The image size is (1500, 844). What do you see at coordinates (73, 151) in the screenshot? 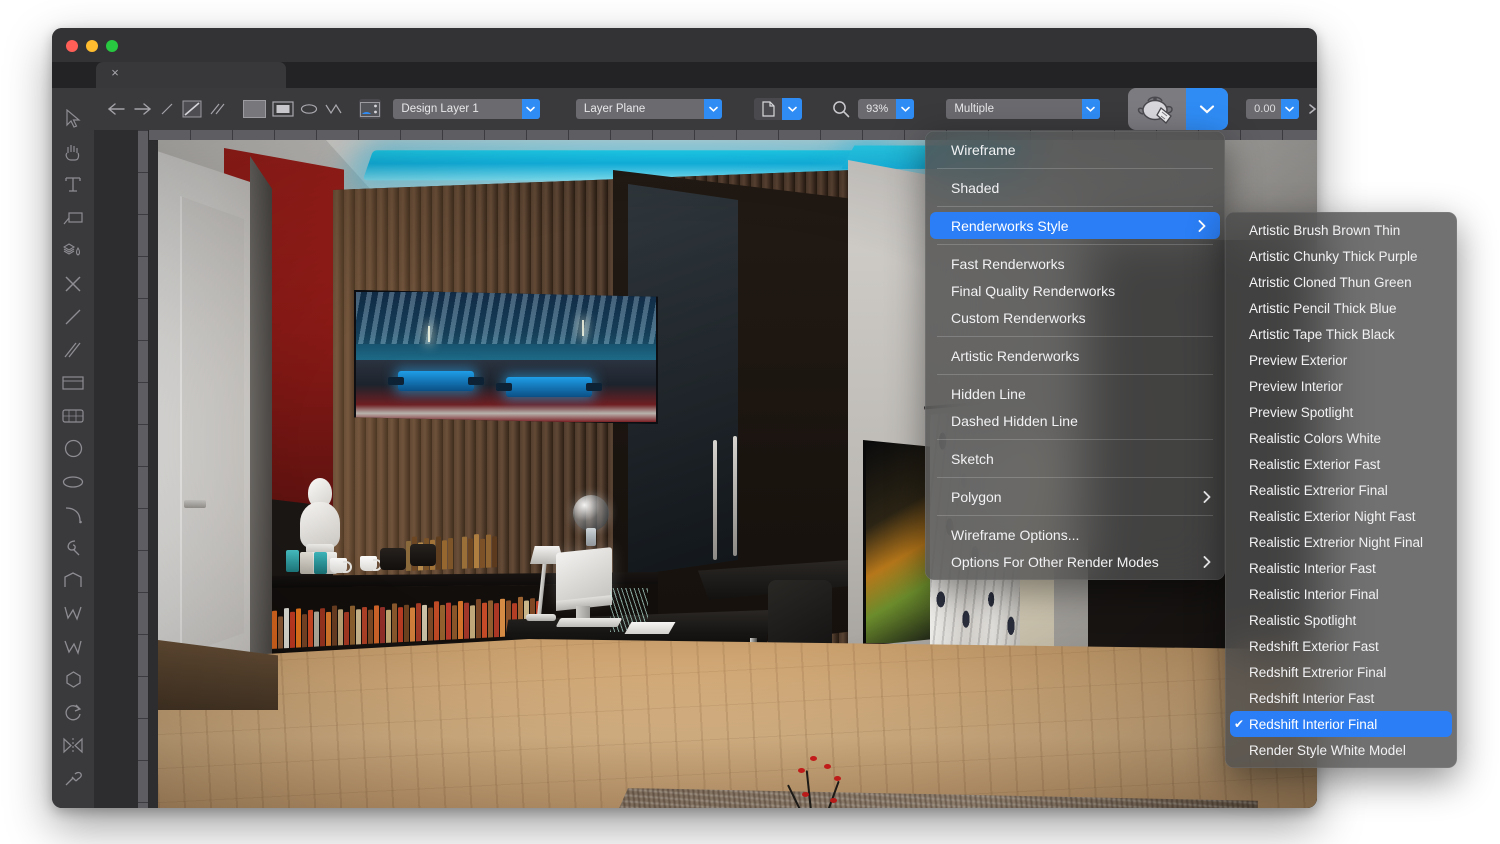
I see `pan-hand-icon` at bounding box center [73, 151].